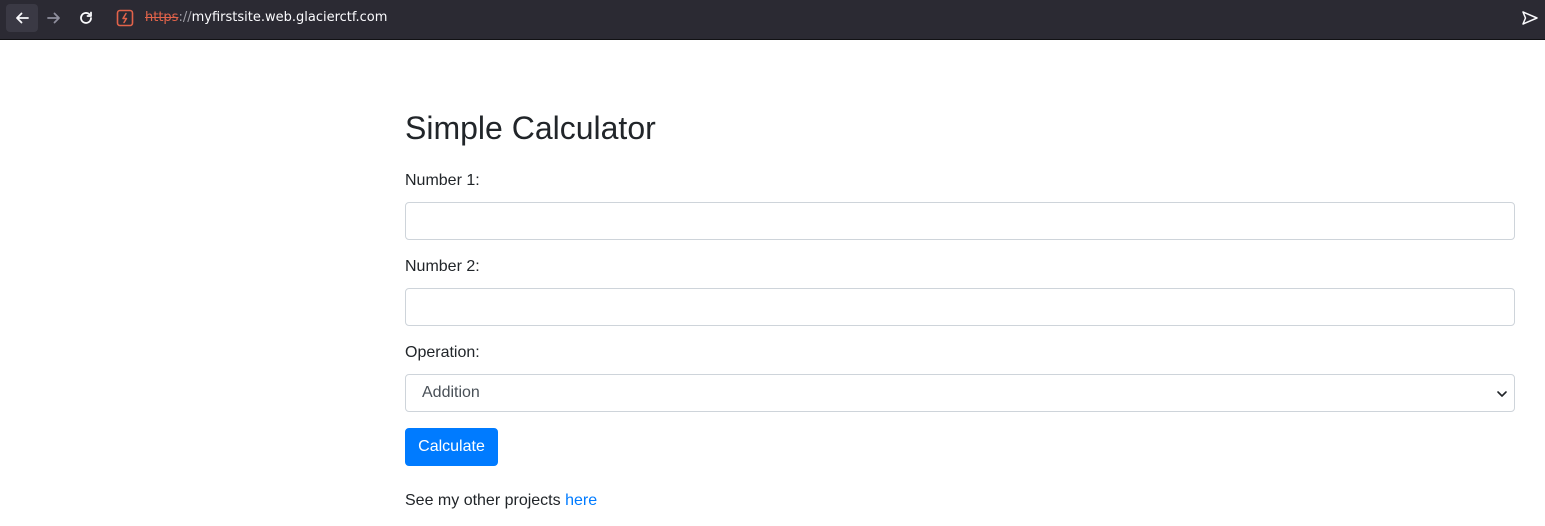  I want to click on operation-select: Addition, so click(960, 393).